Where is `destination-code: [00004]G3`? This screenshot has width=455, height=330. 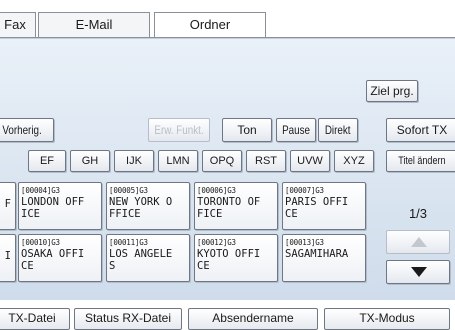 destination-code: [00004]G3 is located at coordinates (40, 190).